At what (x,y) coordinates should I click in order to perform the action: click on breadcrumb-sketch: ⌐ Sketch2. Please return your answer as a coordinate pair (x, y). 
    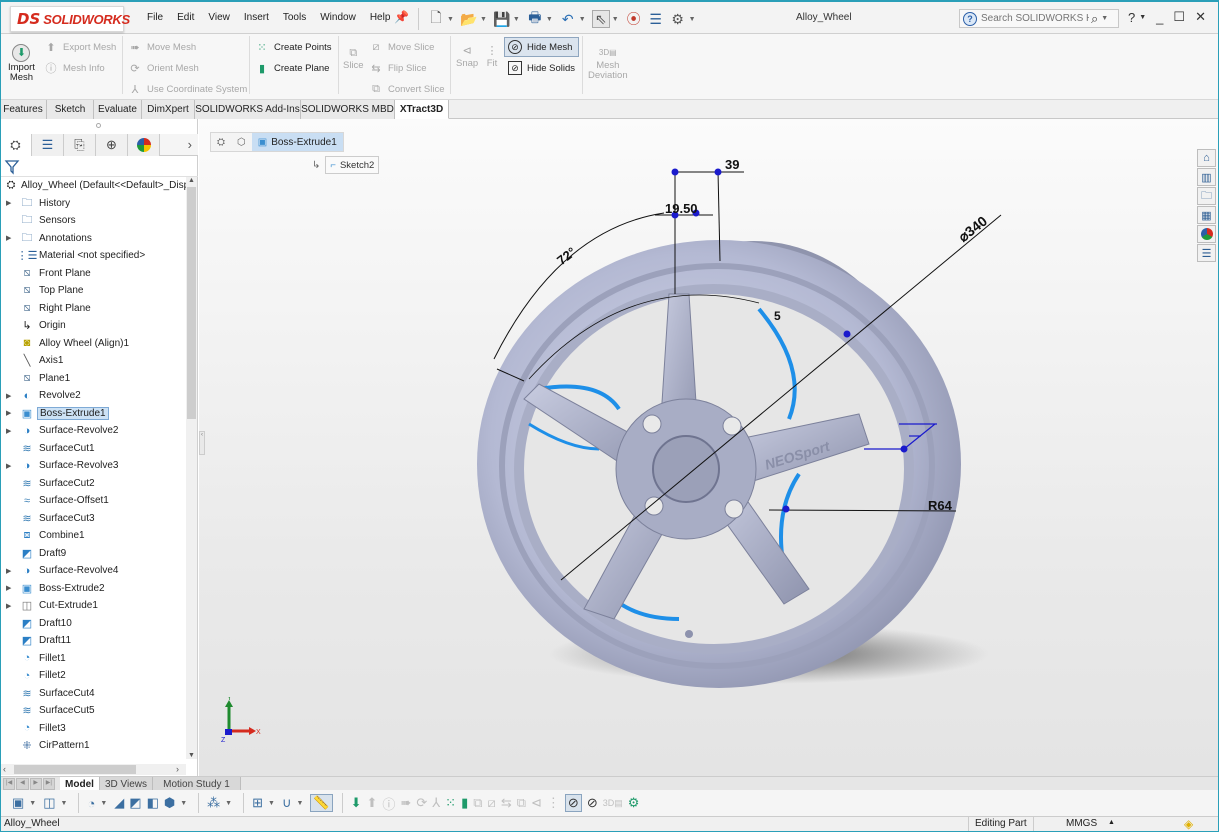
    Looking at the image, I should click on (352, 165).